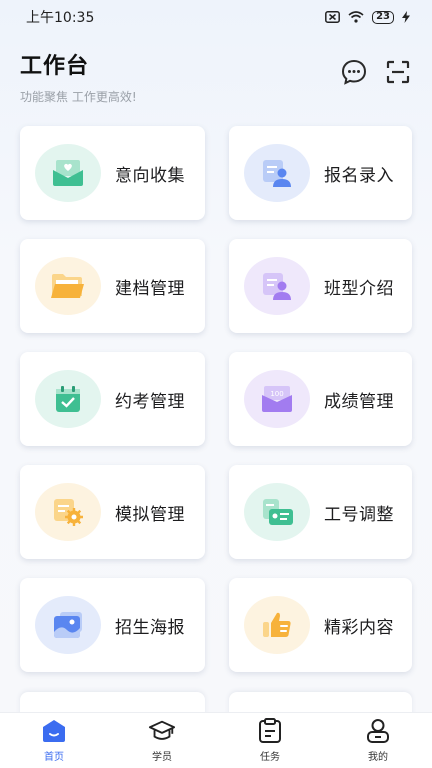 The width and height of the screenshot is (432, 768). Describe the element at coordinates (378, 757) in the screenshot. I see `nav-label: 我的` at that location.